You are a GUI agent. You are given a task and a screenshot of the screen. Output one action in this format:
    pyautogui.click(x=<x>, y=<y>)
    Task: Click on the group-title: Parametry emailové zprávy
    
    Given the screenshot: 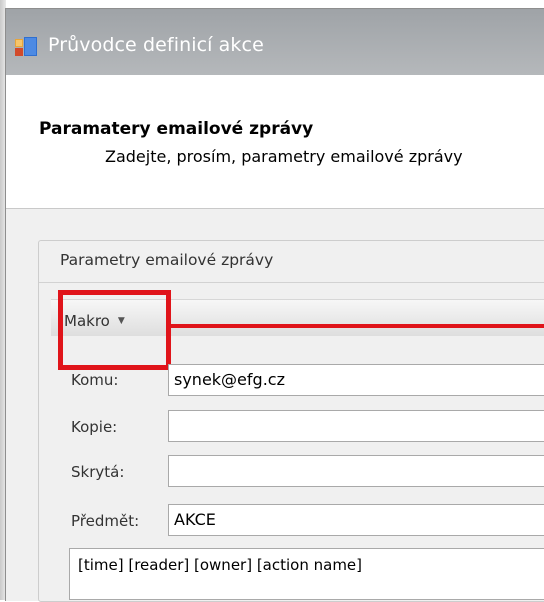 What is the action you would take?
    pyautogui.click(x=167, y=260)
    